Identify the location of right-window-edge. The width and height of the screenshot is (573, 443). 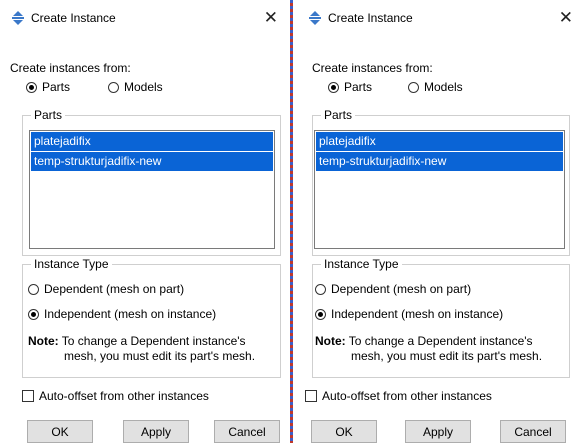
(291, 221).